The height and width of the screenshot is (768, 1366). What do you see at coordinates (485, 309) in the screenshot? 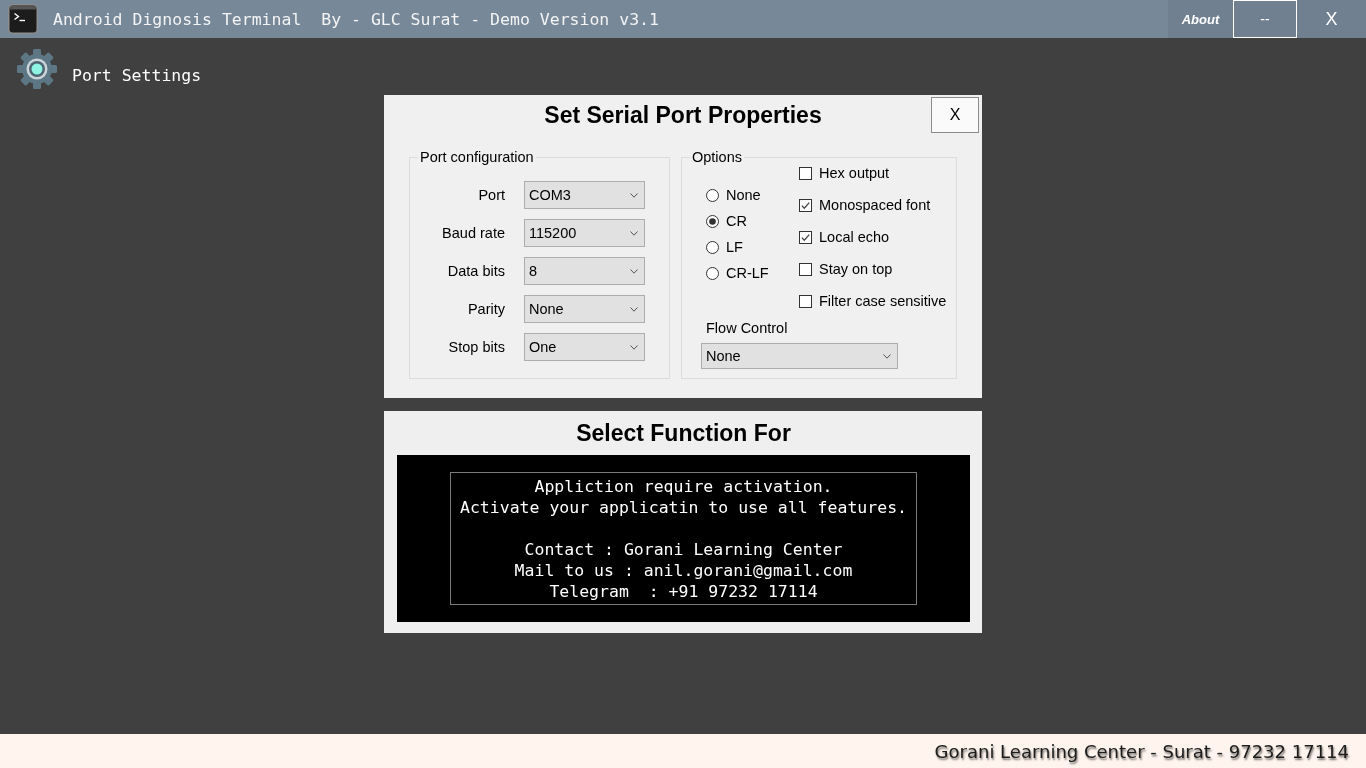
I see `field-label: Parity` at bounding box center [485, 309].